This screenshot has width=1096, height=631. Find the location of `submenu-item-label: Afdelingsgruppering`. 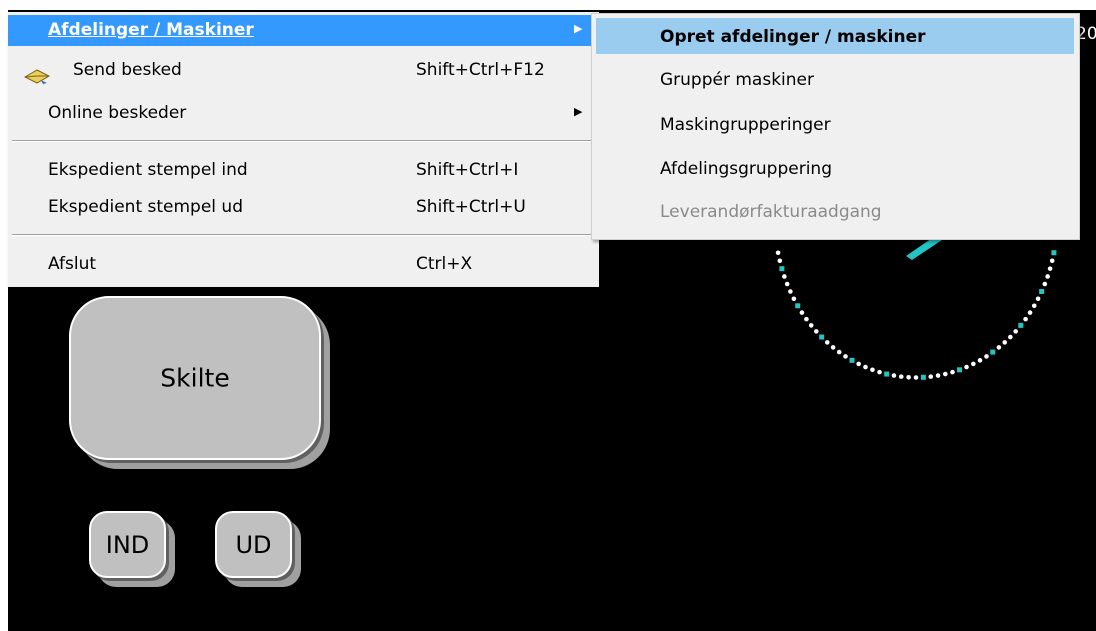

submenu-item-label: Afdelingsgruppering is located at coordinates (746, 169).